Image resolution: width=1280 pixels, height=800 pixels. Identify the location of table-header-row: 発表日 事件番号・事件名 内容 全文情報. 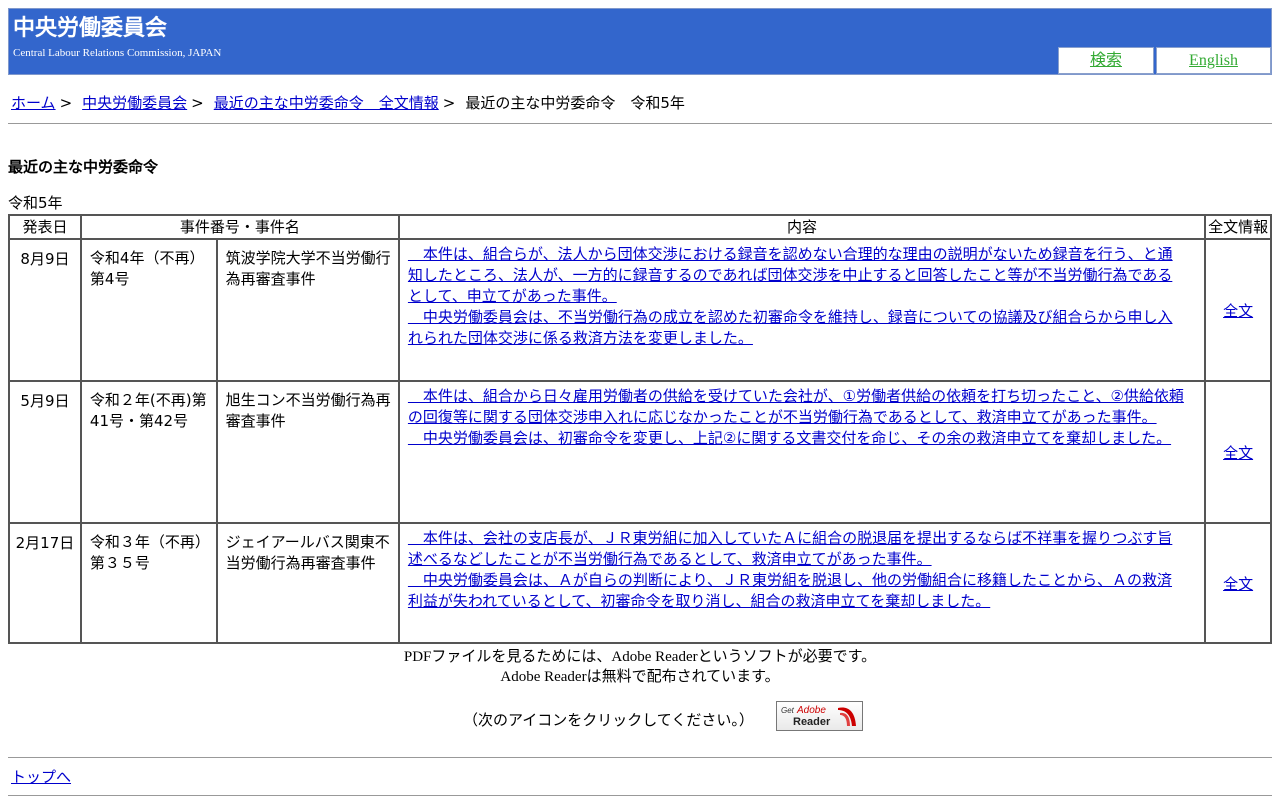
(640, 227).